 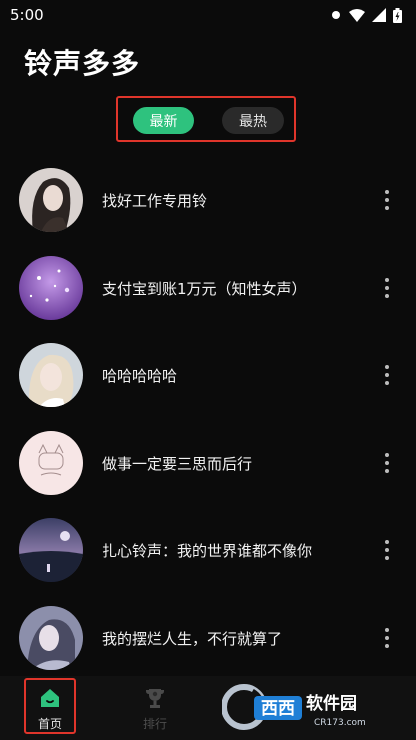 What do you see at coordinates (208, 212) in the screenshot?
I see `ringtone-item: 找好工作专用铃` at bounding box center [208, 212].